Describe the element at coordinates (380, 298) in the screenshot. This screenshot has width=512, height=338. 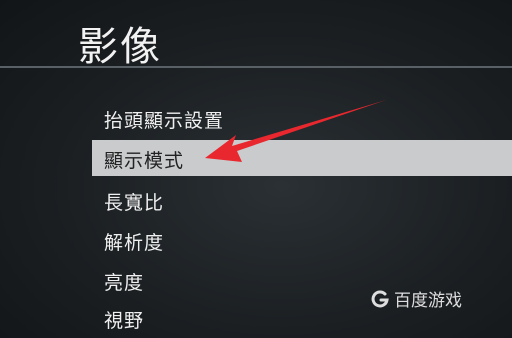
I see `baidu-game-logo-icon` at that location.